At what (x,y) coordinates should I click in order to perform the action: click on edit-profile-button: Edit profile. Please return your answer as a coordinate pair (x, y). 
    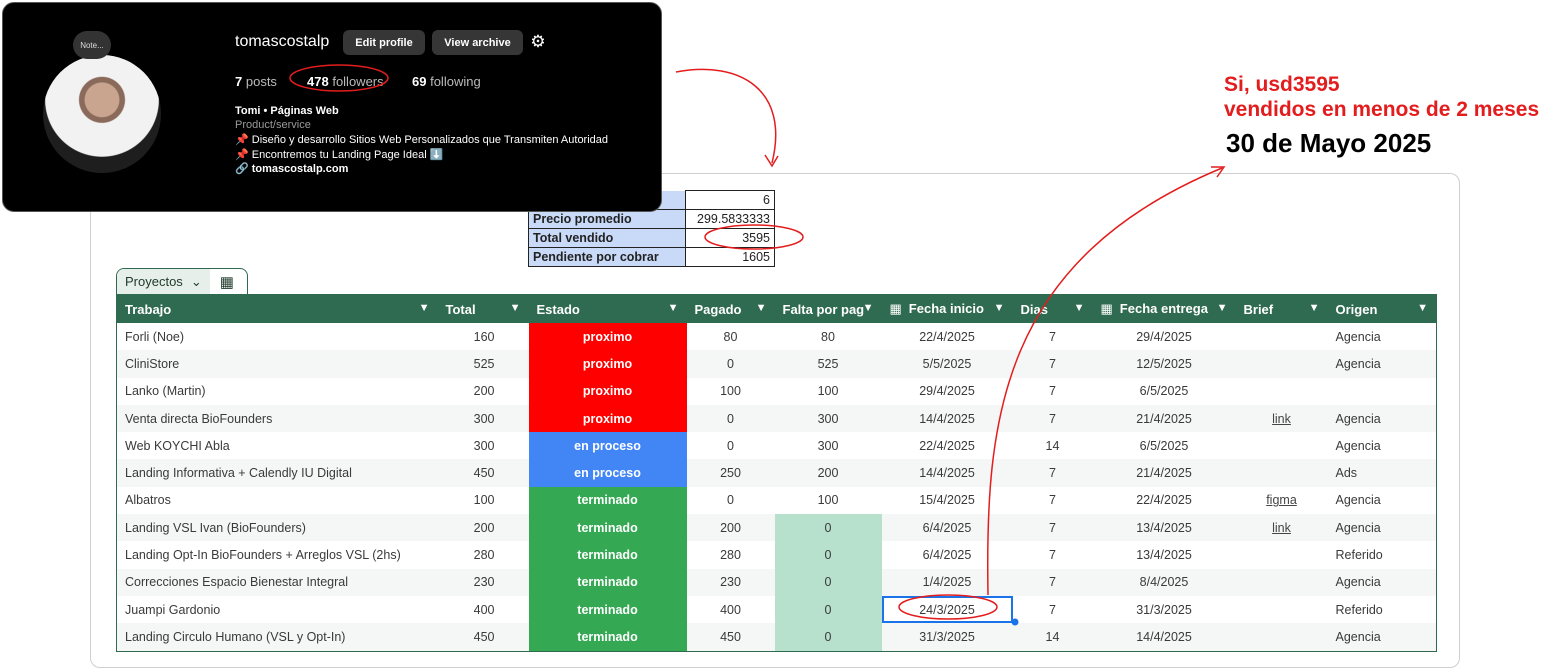
    Looking at the image, I should click on (384, 42).